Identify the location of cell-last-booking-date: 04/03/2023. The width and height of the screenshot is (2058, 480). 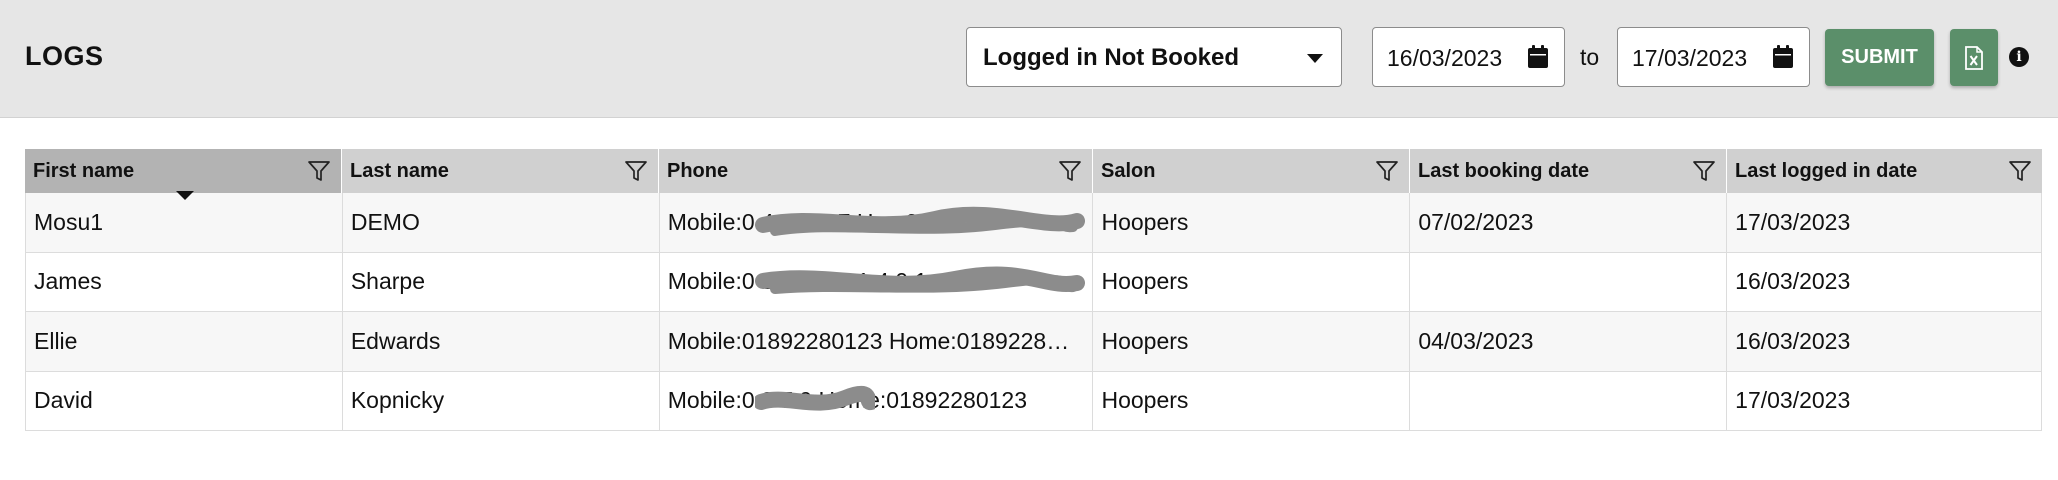
(1569, 341).